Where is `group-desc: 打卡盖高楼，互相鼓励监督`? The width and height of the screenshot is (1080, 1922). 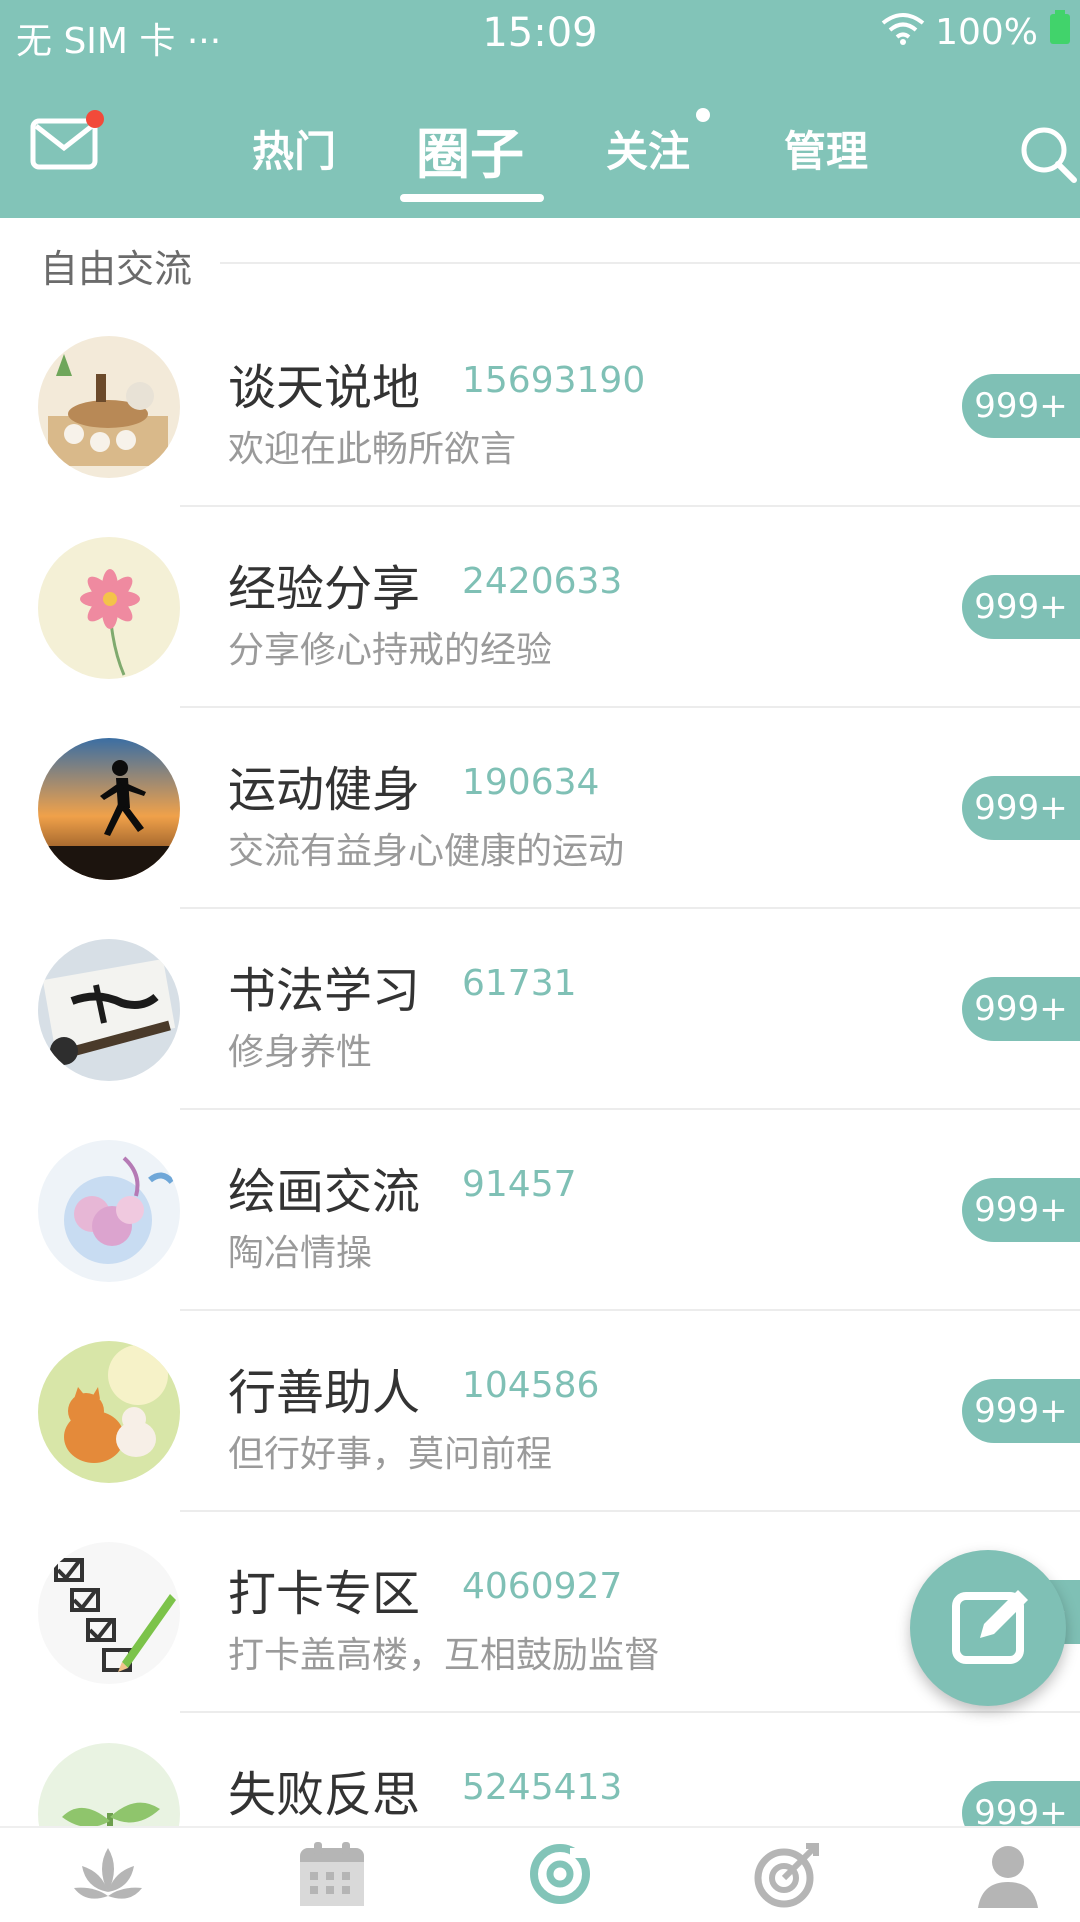
group-desc: 打卡盖高楼，互相鼓励监督 is located at coordinates (444, 1655).